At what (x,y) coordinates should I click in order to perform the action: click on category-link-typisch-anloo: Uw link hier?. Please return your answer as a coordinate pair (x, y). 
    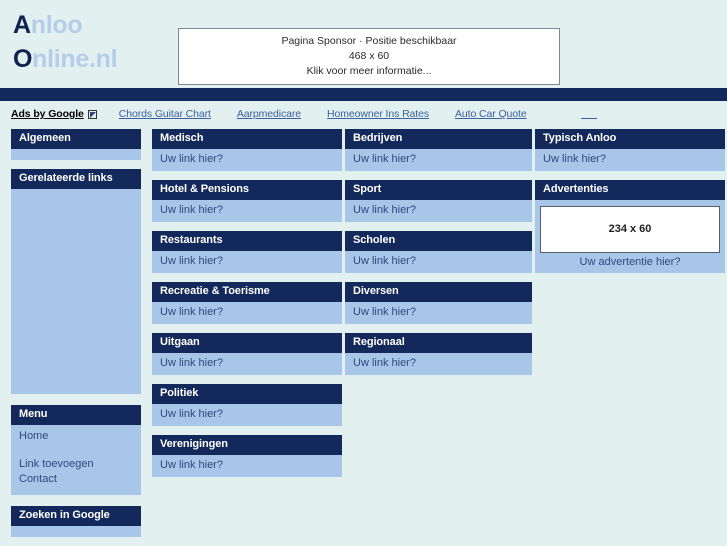
    Looking at the image, I should click on (574, 159).